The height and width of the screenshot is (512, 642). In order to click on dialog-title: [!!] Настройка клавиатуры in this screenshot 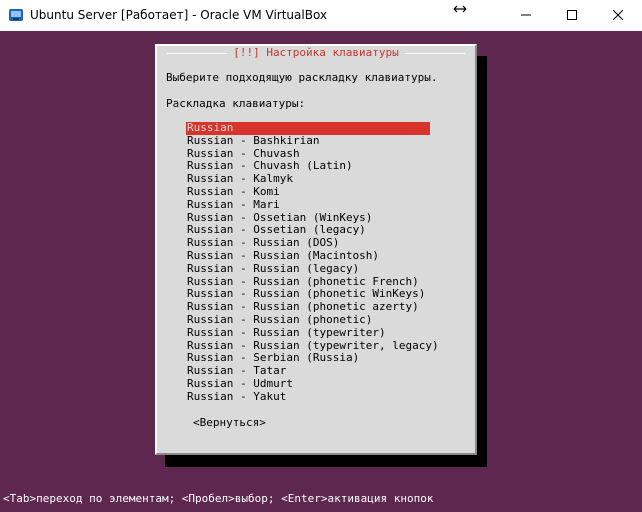, I will do `click(316, 53)`.